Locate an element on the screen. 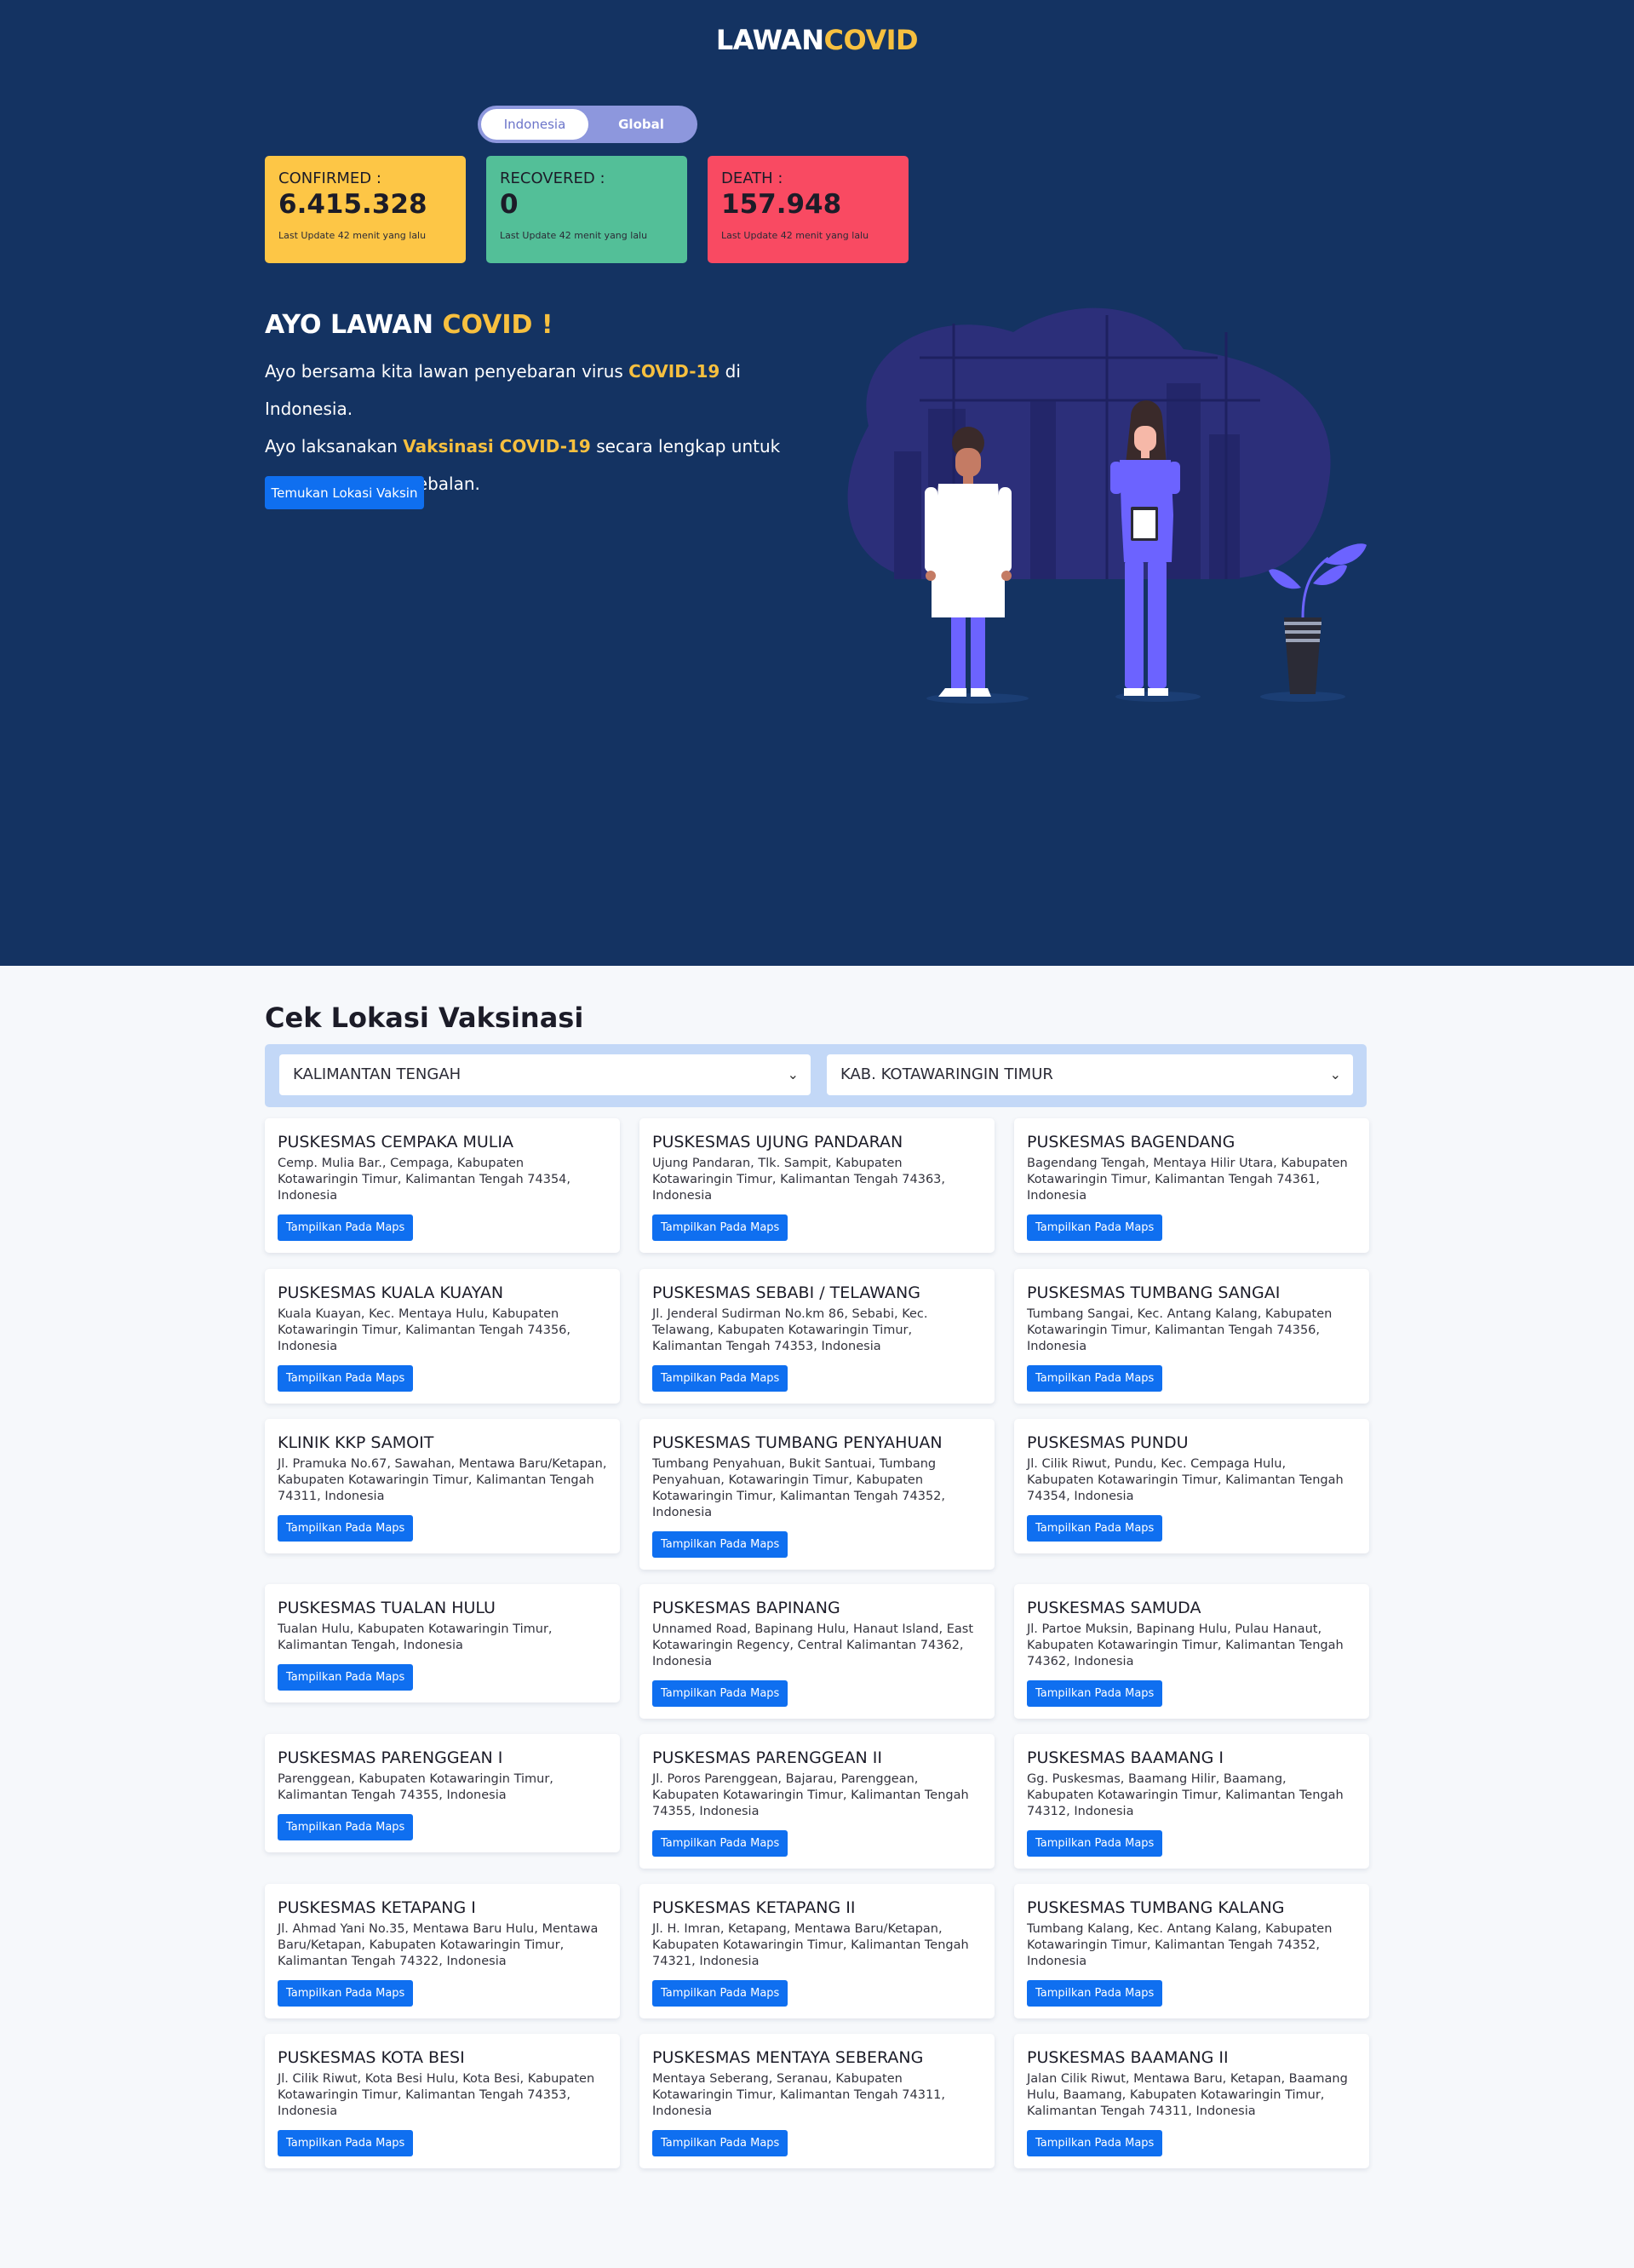 The width and height of the screenshot is (1634, 2268). logo-part-covid: COVID is located at coordinates (871, 40).